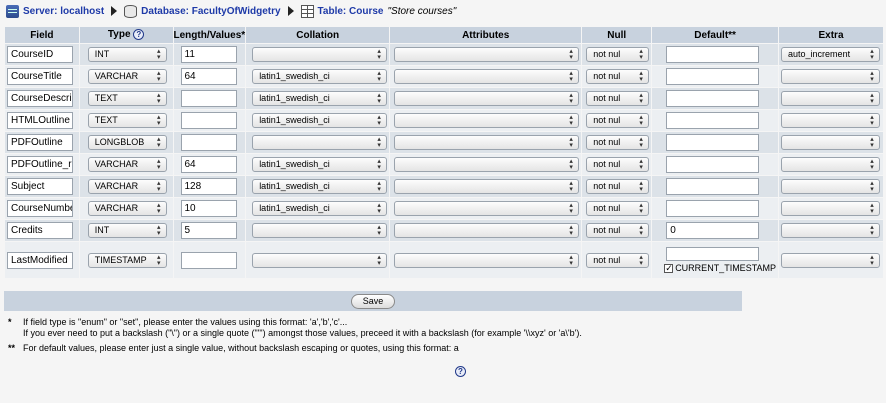 The image size is (886, 403). I want to click on field-name-input: CourseDescri, so click(40, 98).